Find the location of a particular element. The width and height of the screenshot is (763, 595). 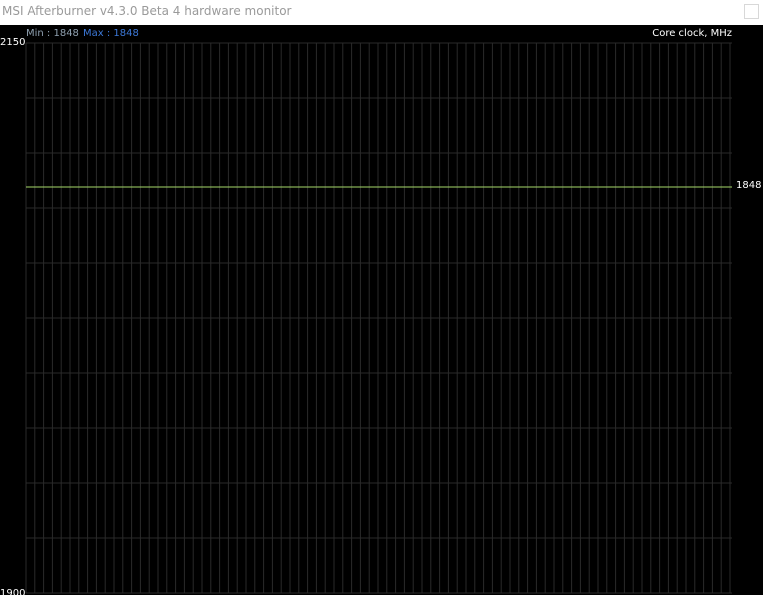

close-button is located at coordinates (751, 11).